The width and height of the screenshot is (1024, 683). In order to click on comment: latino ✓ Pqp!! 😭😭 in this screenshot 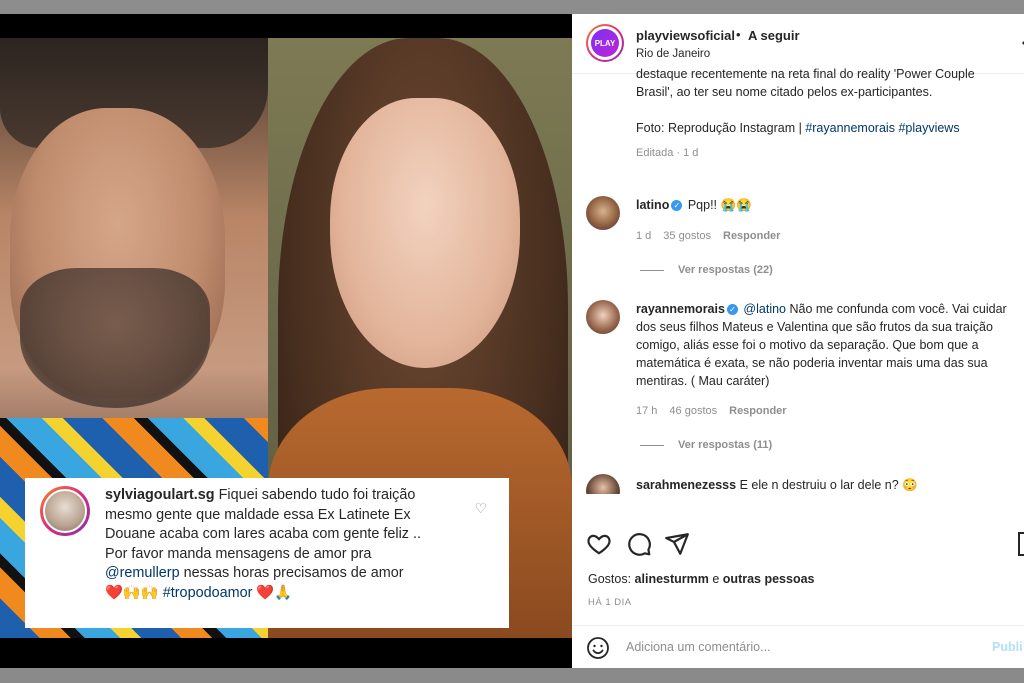, I will do `click(694, 205)`.